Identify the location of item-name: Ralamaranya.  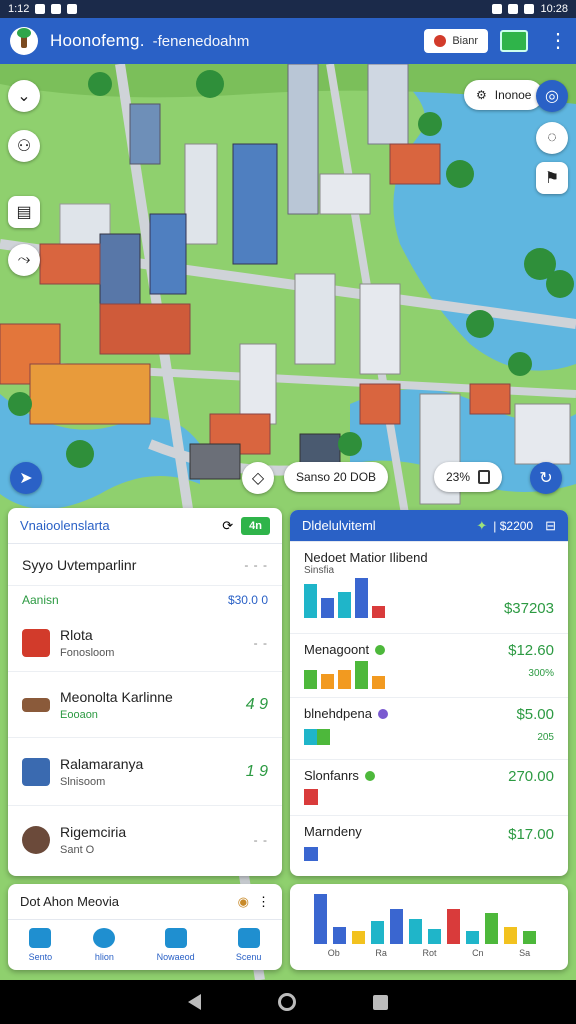
(102, 763).